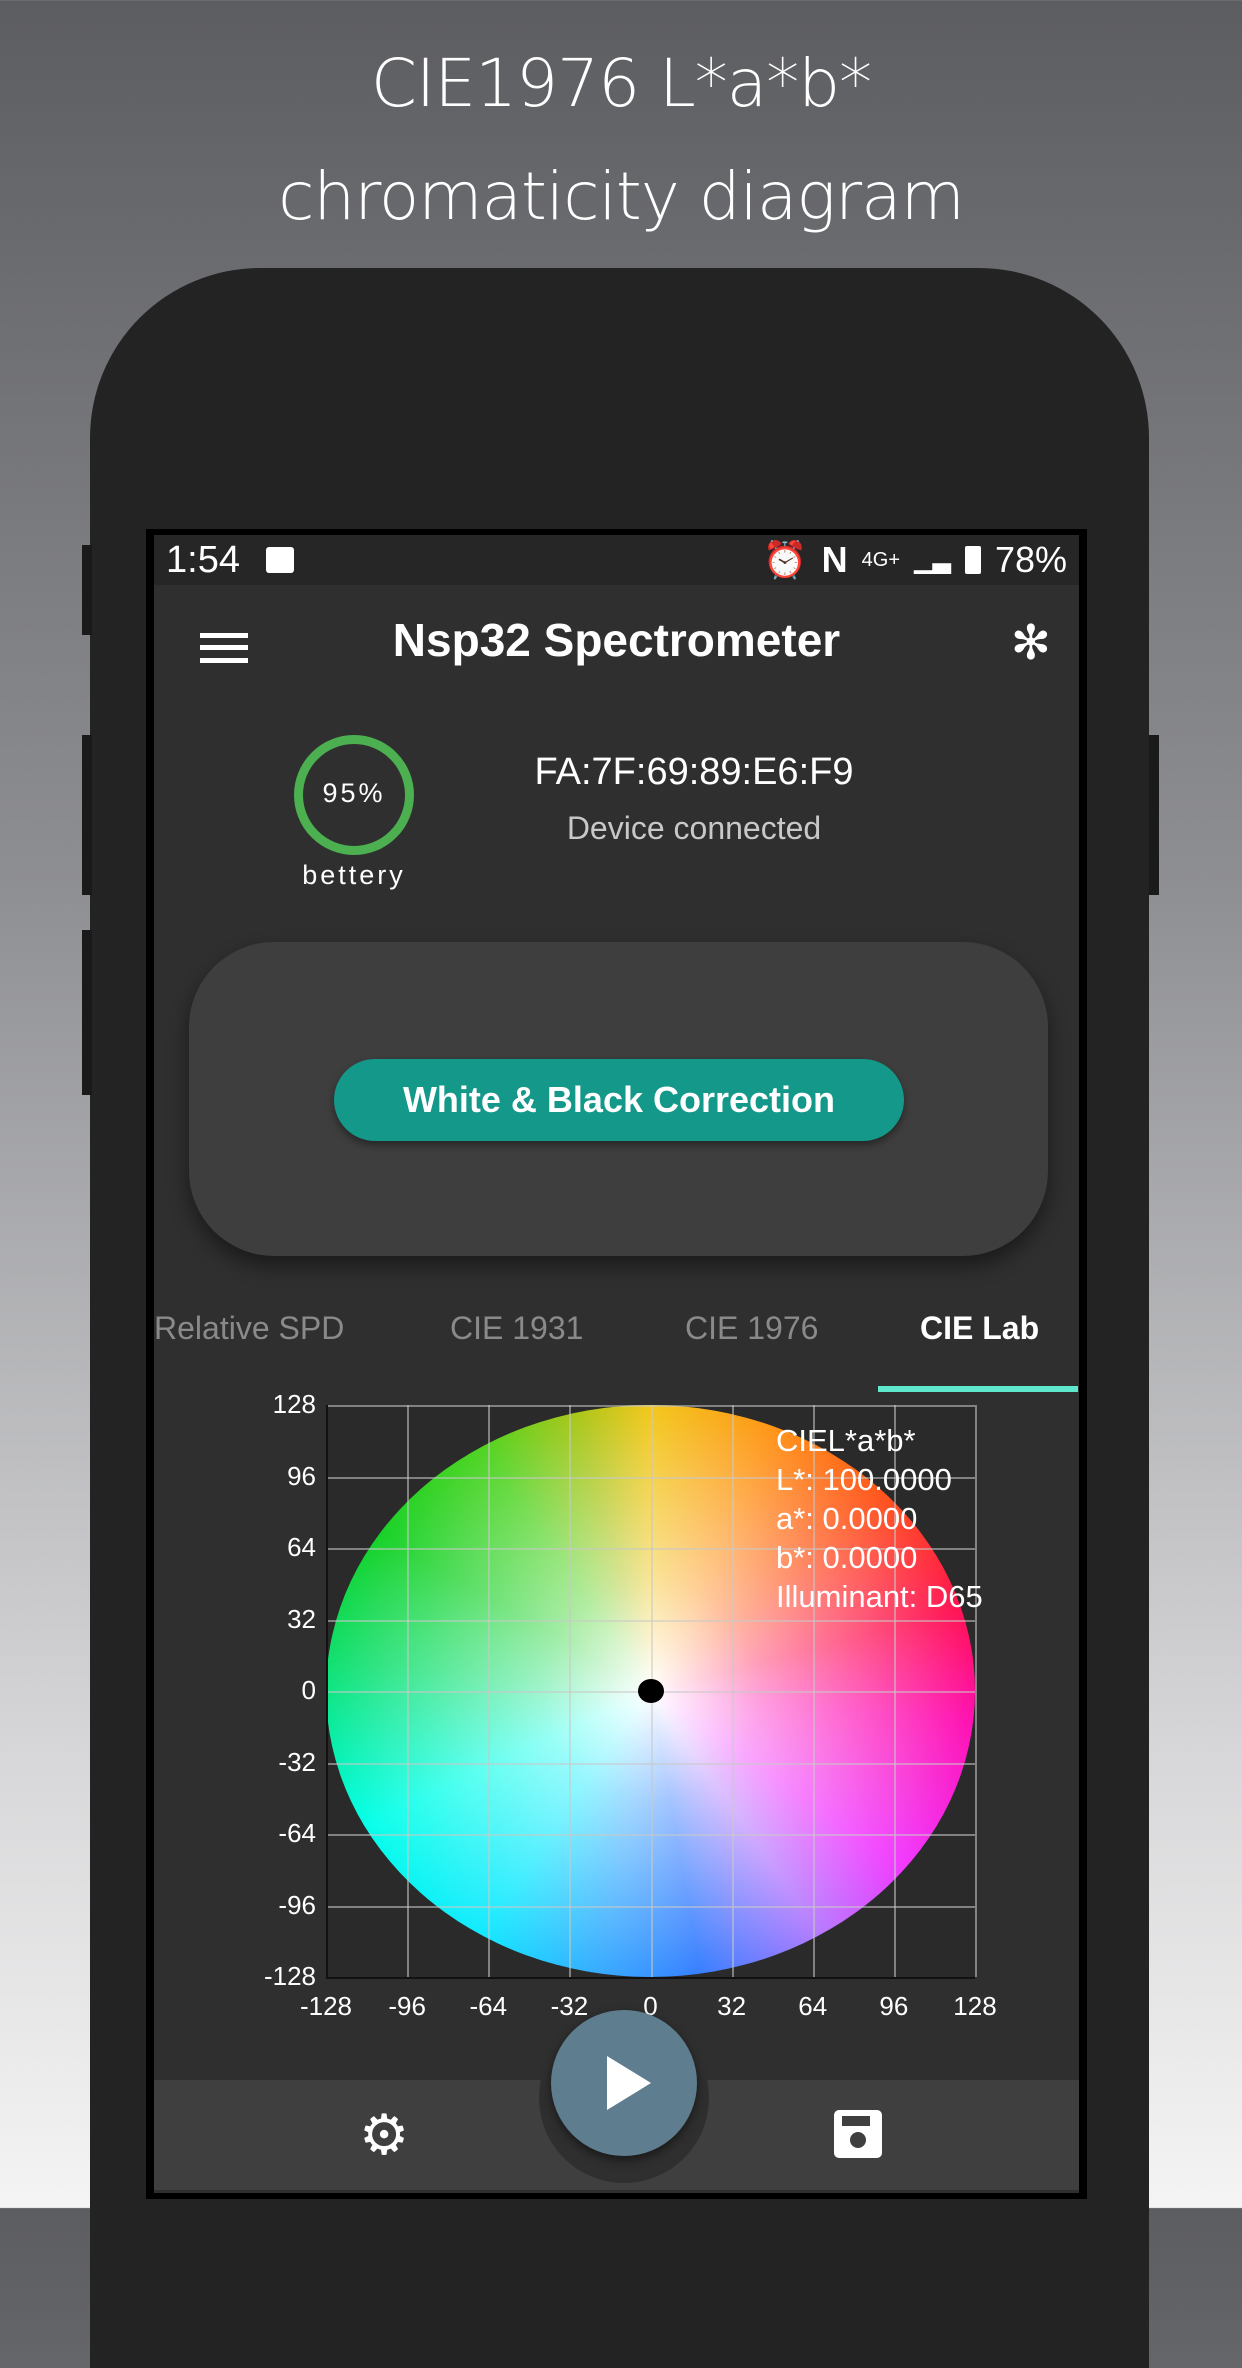 Image resolution: width=1242 pixels, height=2368 pixels. I want to click on y-tick-label: 64, so click(301, 1547).